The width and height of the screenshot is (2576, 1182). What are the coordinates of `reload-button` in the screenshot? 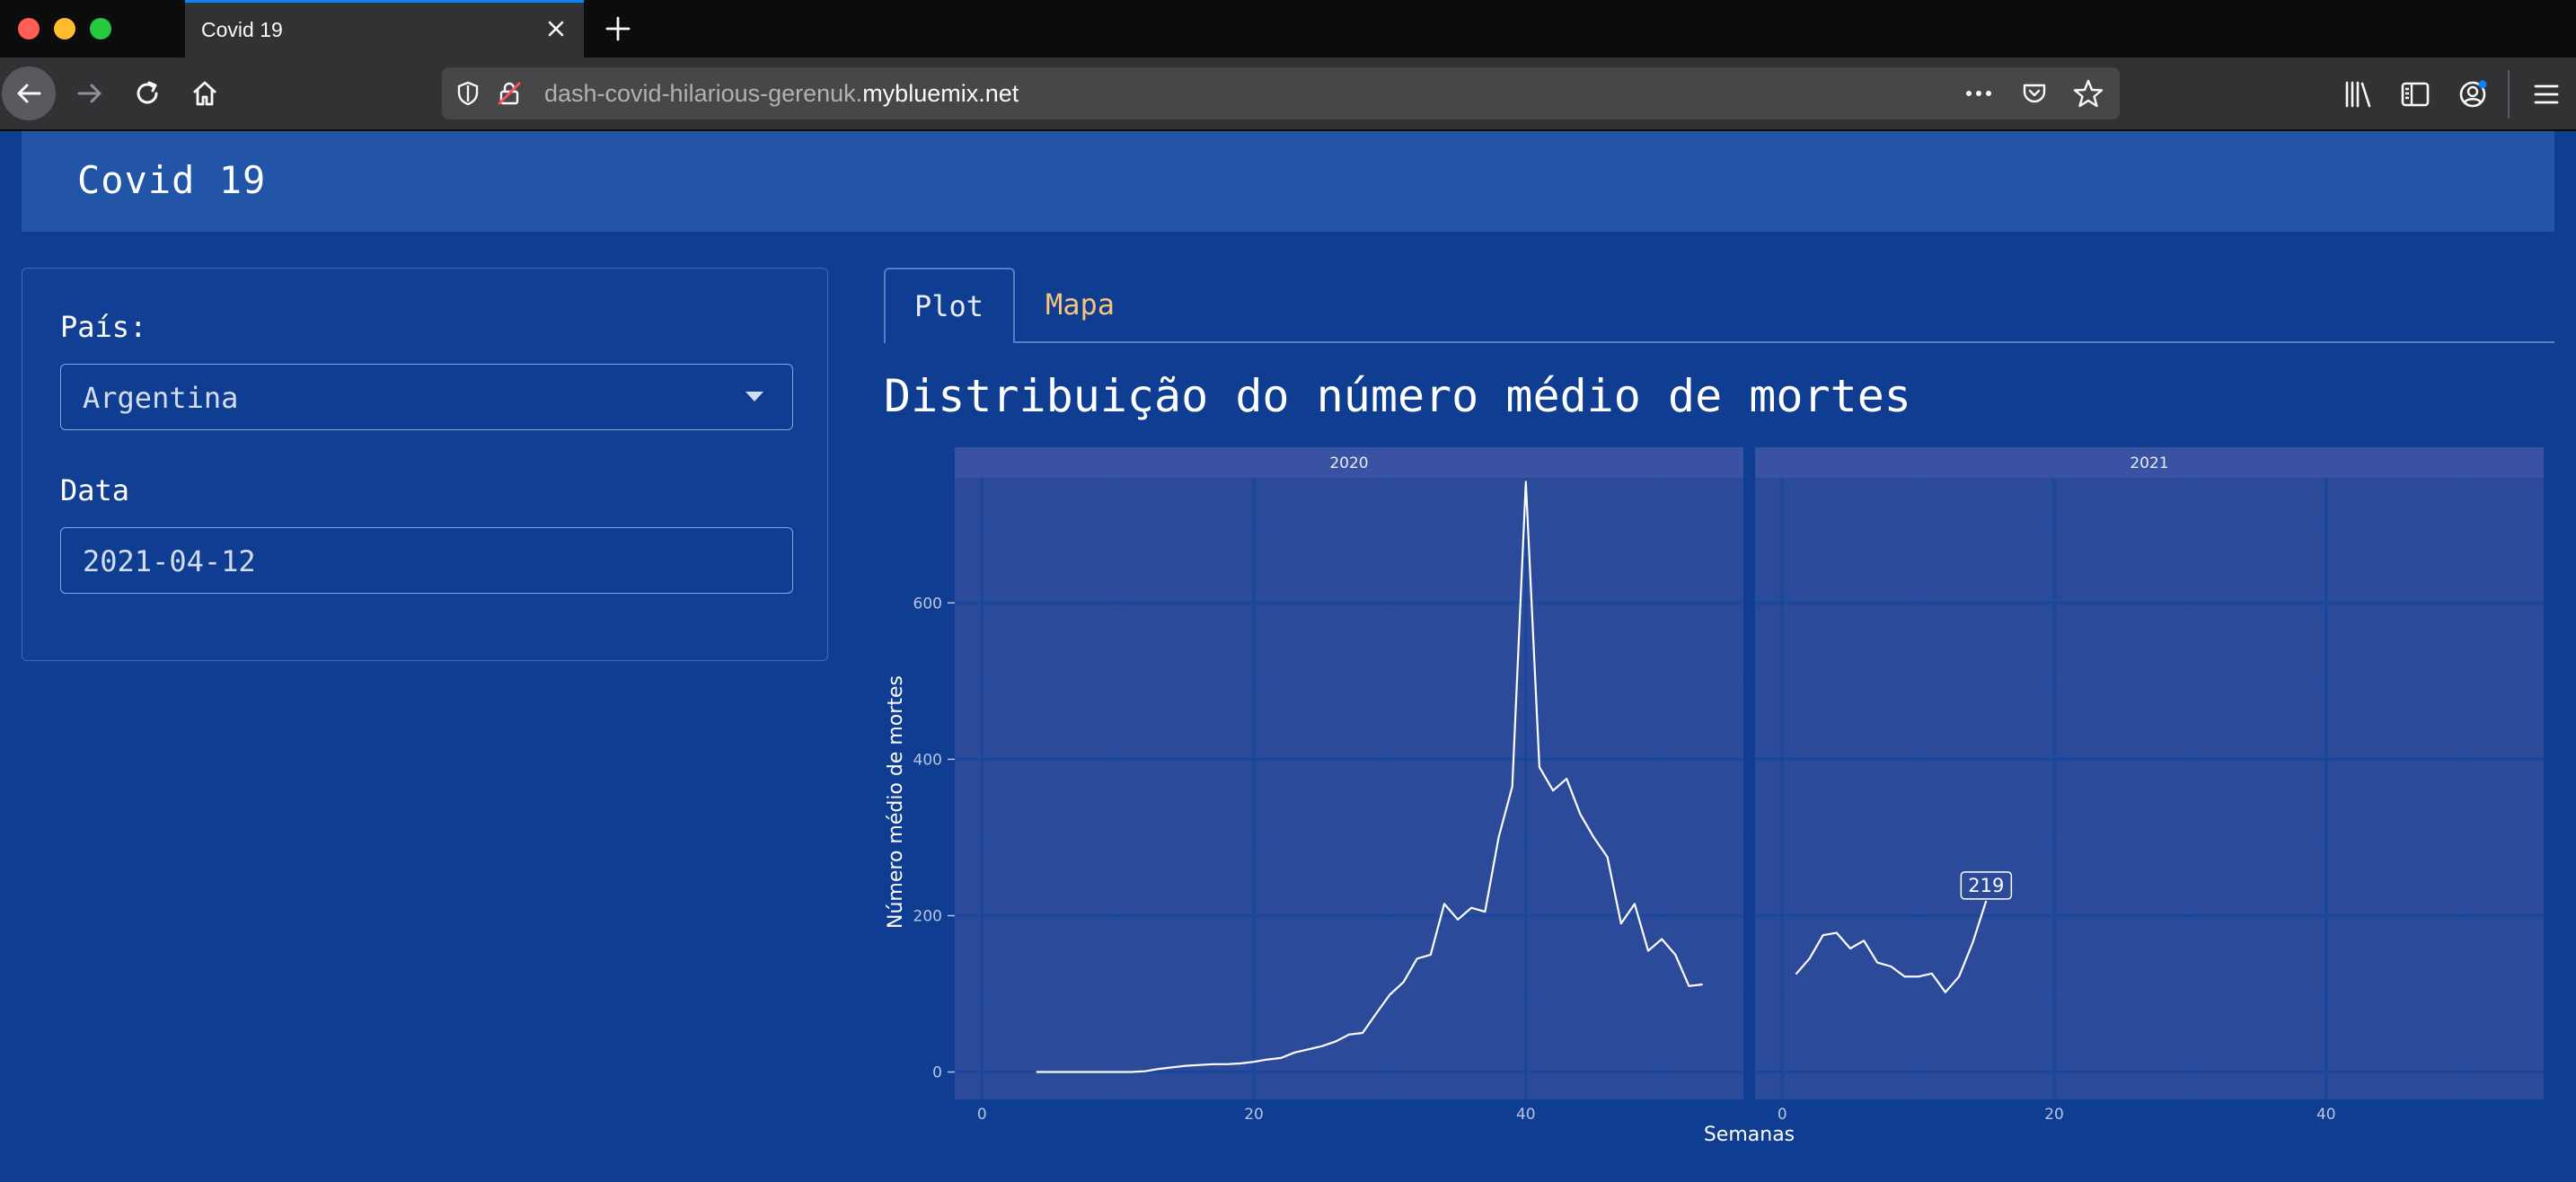 It's located at (147, 93).